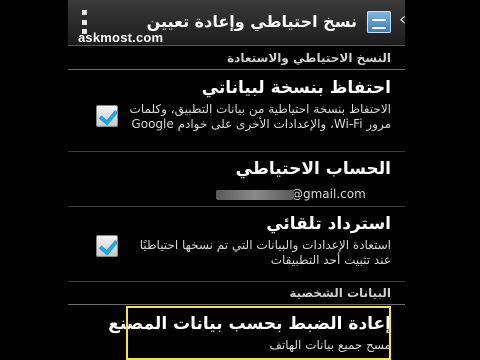 This screenshot has height=360, width=480. What do you see at coordinates (121, 37) in the screenshot?
I see `watermark-text: askmost.com` at bounding box center [121, 37].